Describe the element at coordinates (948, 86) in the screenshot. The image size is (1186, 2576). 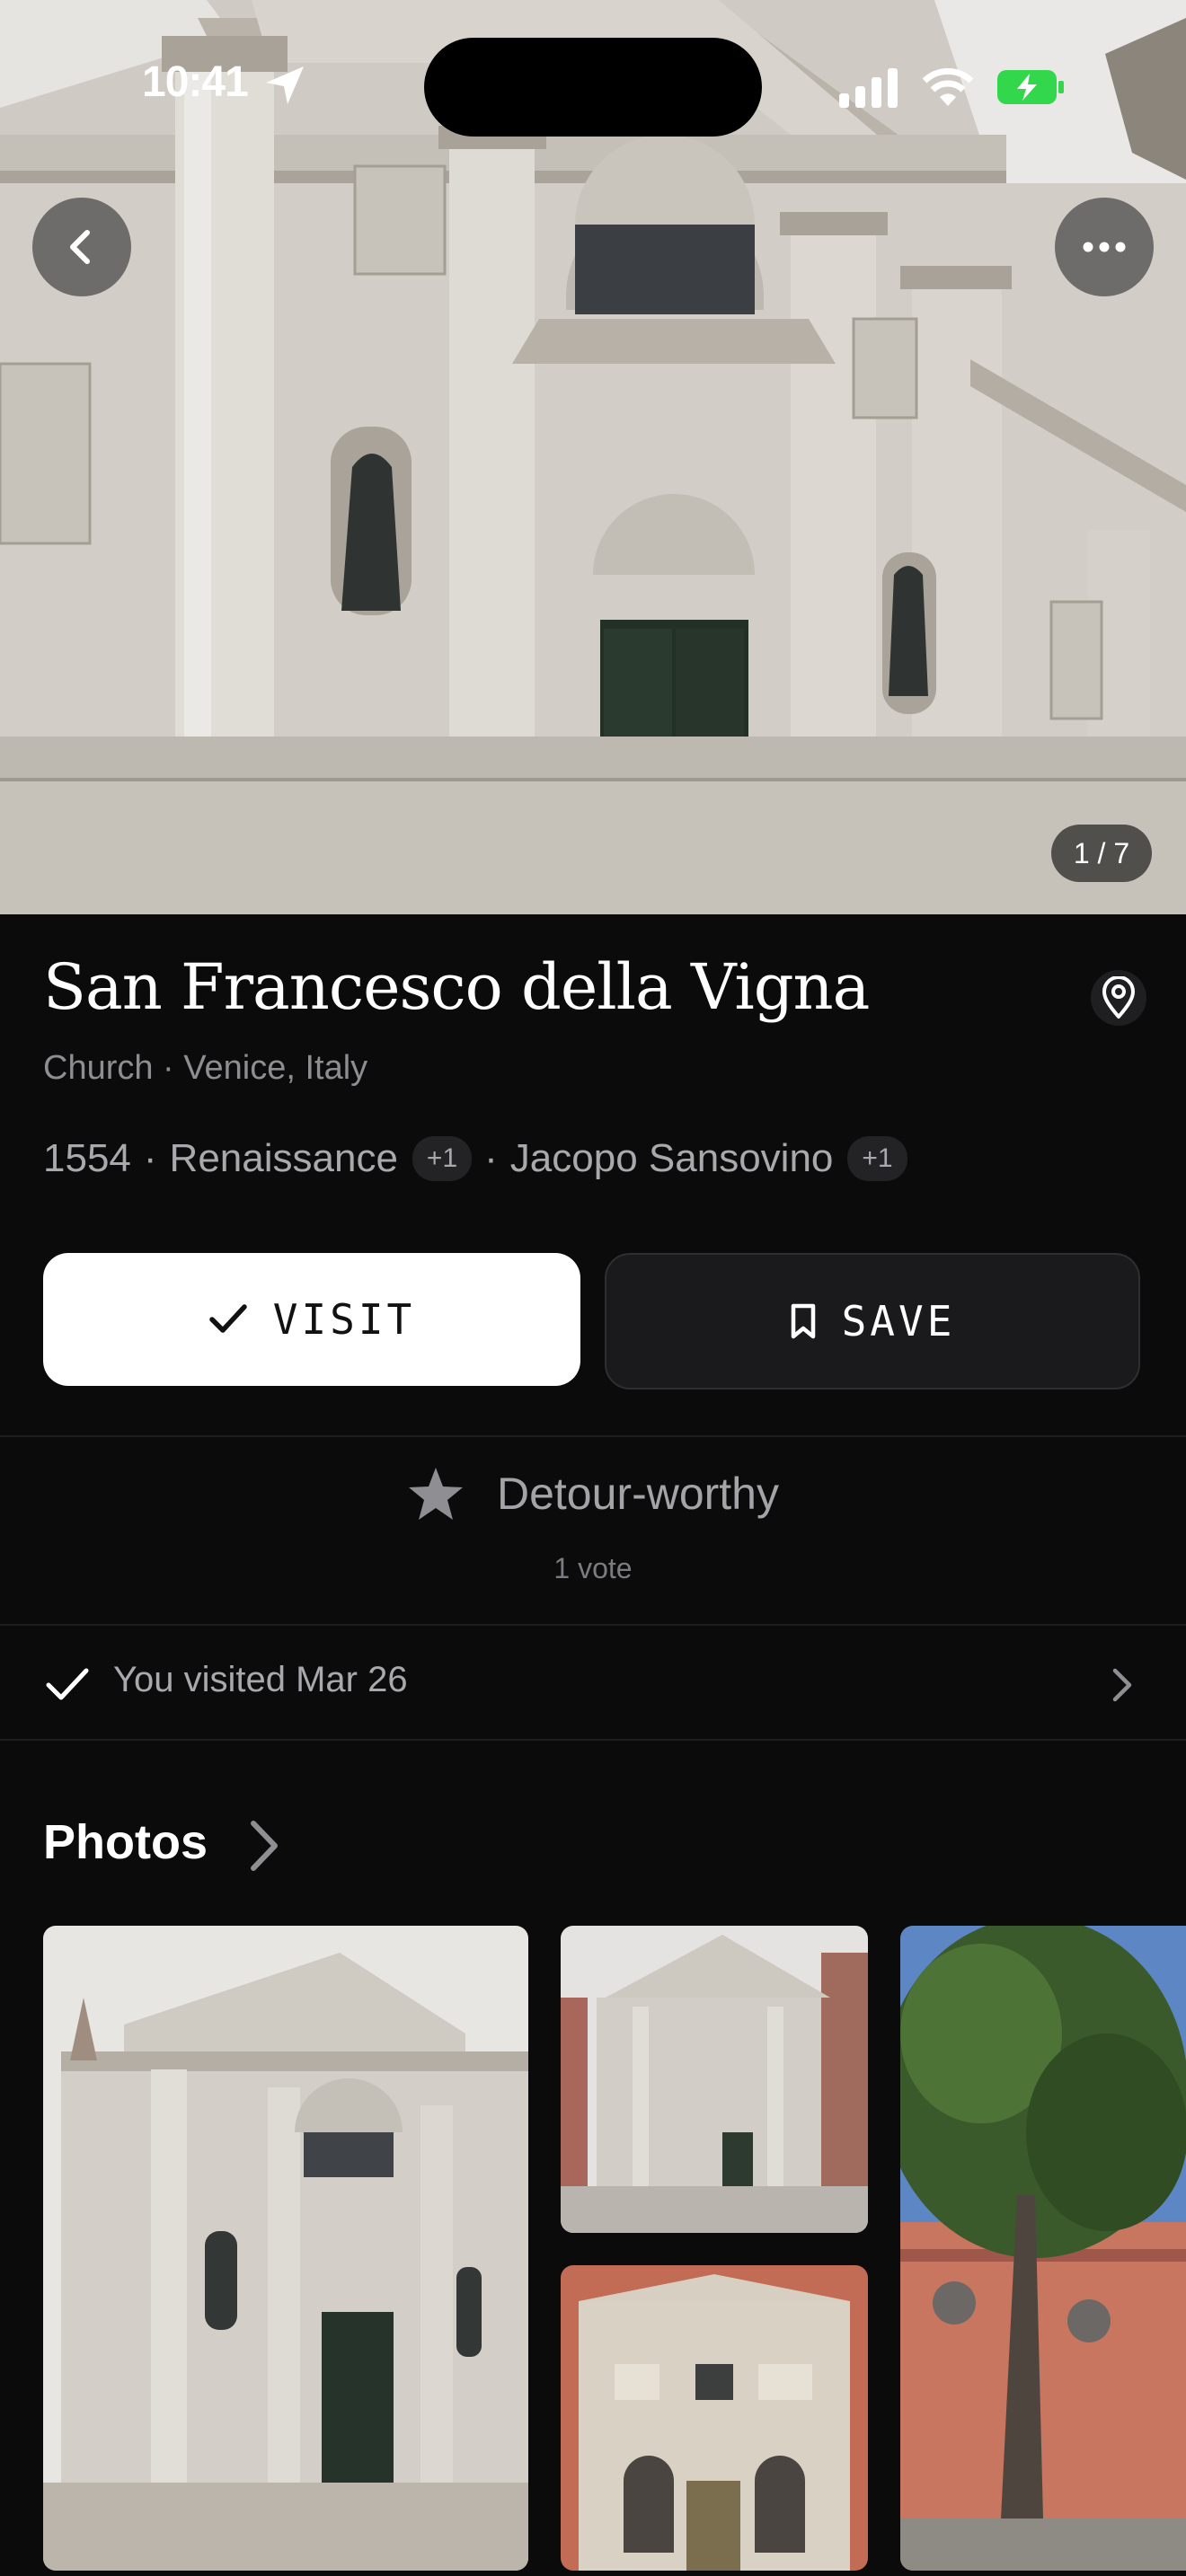
I see `wifi-icon` at that location.